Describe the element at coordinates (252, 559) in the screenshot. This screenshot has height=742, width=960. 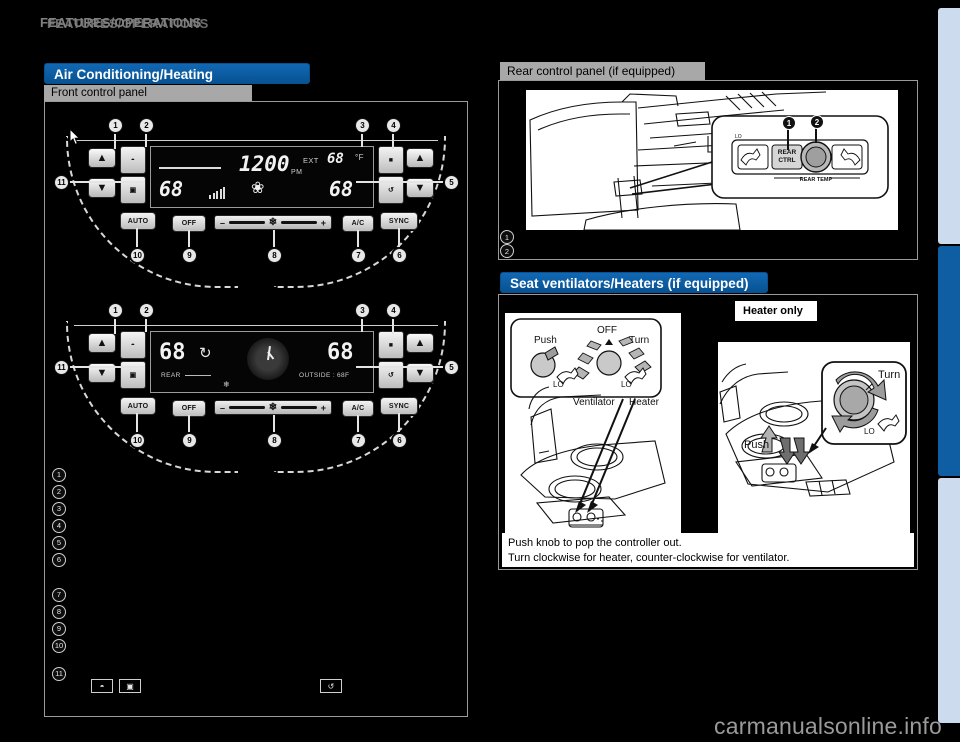
I see `list-item: 6` at that location.